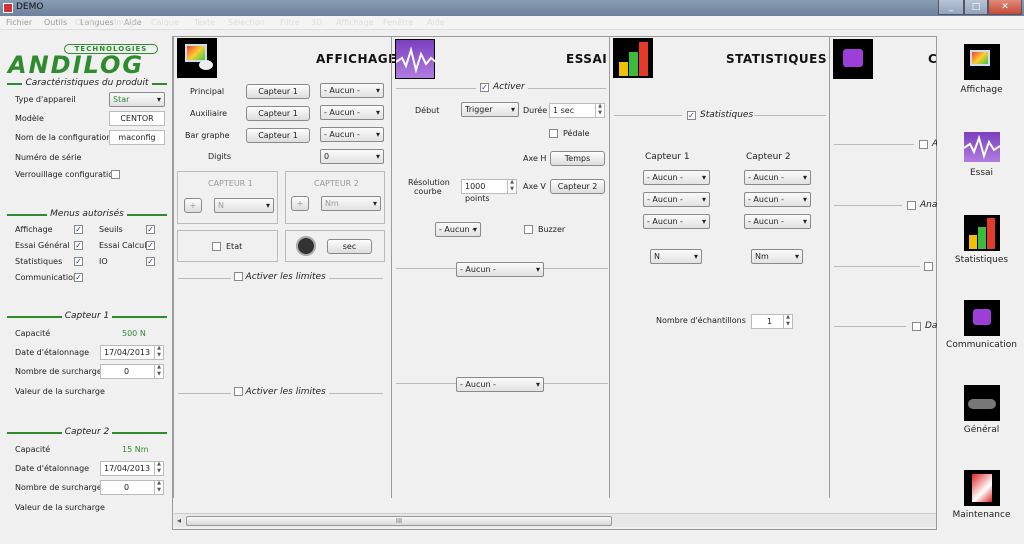  What do you see at coordinates (87, 316) in the screenshot?
I see `capteur1-title: Capteur 1` at bounding box center [87, 316].